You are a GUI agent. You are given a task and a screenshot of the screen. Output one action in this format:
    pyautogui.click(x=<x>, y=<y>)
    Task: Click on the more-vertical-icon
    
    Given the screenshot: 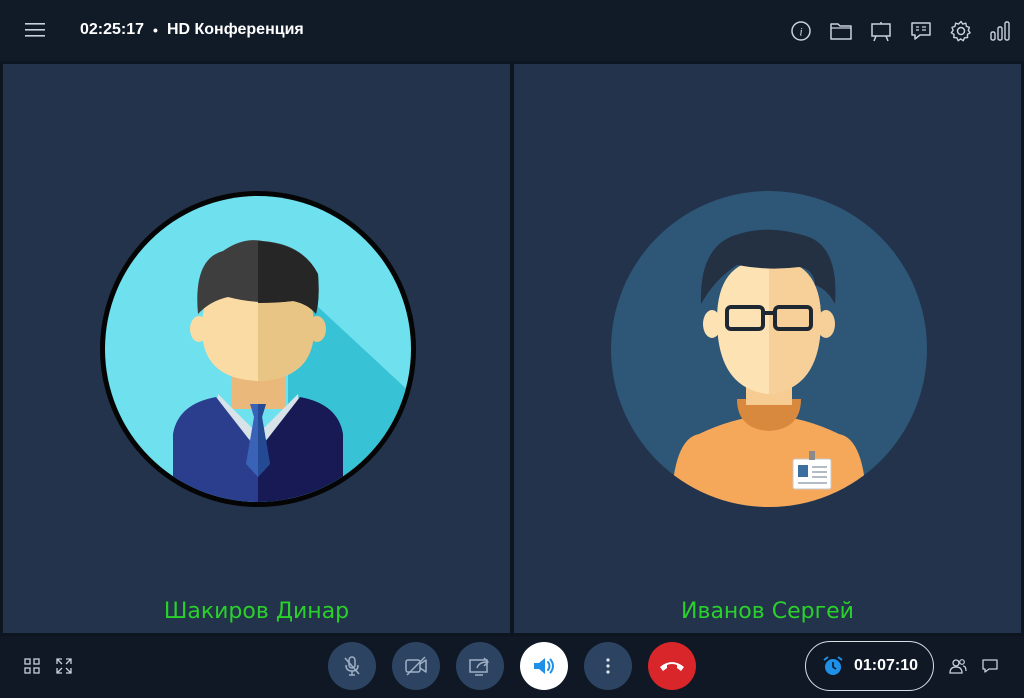 What is the action you would take?
    pyautogui.click(x=608, y=666)
    